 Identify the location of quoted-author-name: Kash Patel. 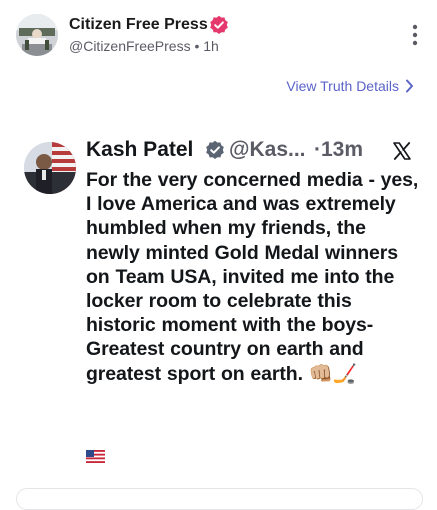
(139, 150).